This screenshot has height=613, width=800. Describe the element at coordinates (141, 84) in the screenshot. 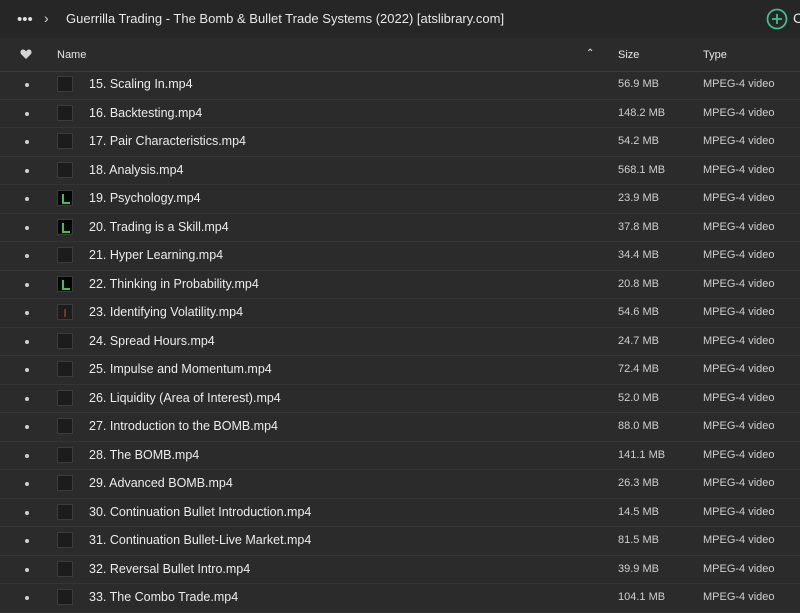

I see `file-name: 15. Scaling In.mp4` at that location.